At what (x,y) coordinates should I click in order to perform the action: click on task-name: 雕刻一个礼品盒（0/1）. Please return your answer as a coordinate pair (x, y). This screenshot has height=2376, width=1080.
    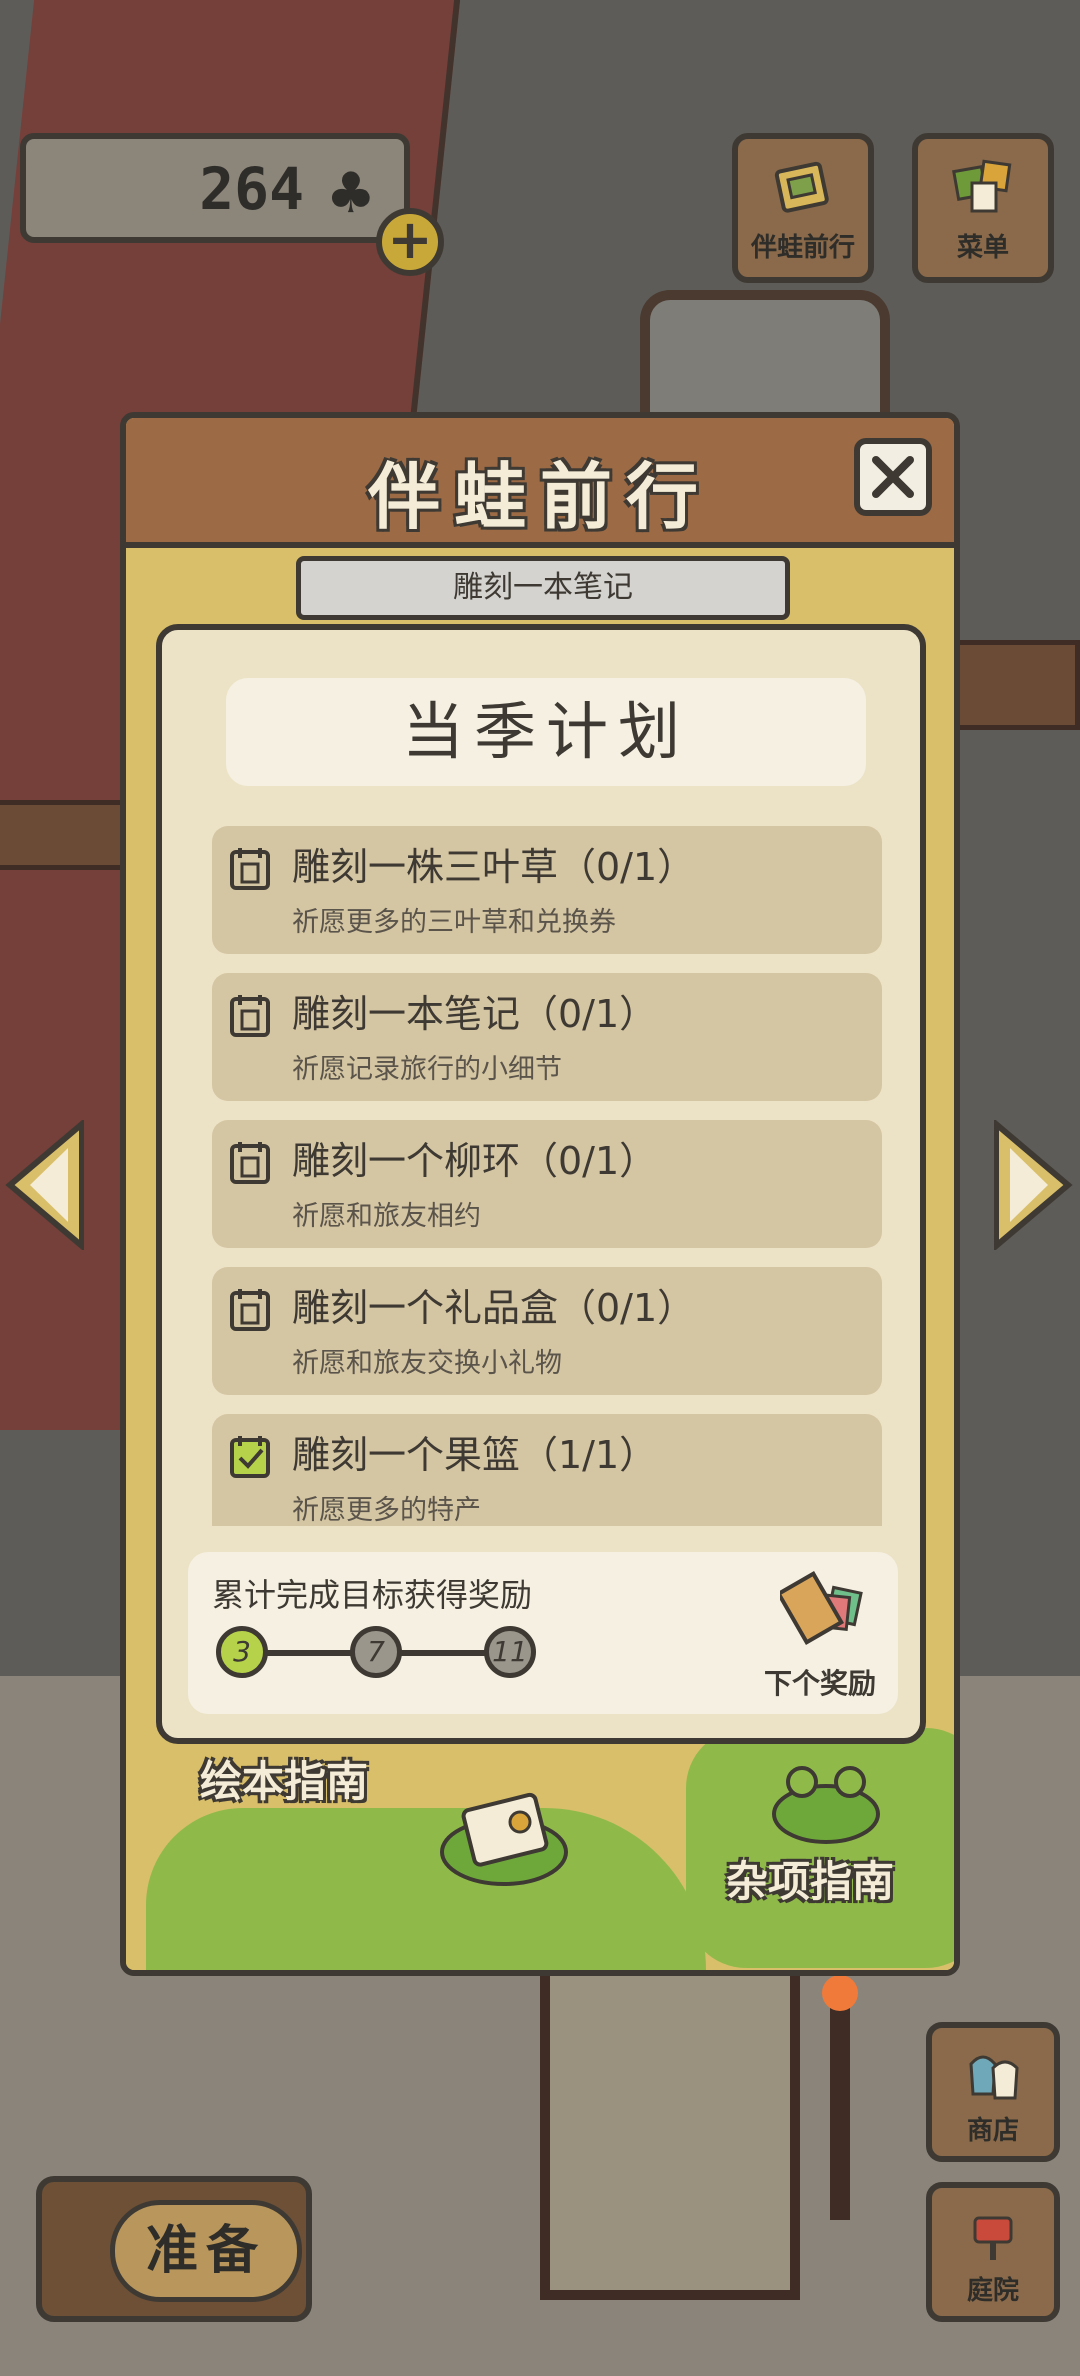
    Looking at the image, I should click on (494, 1308).